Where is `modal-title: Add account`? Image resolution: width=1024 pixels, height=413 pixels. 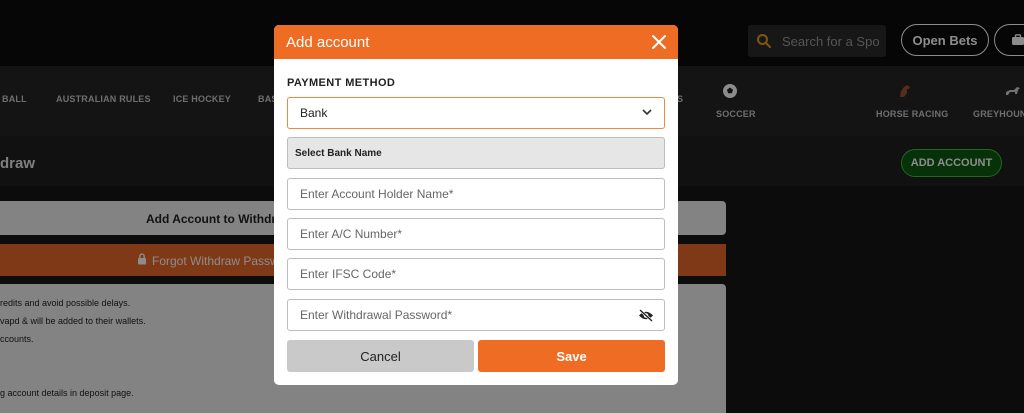
modal-title: Add account is located at coordinates (328, 42).